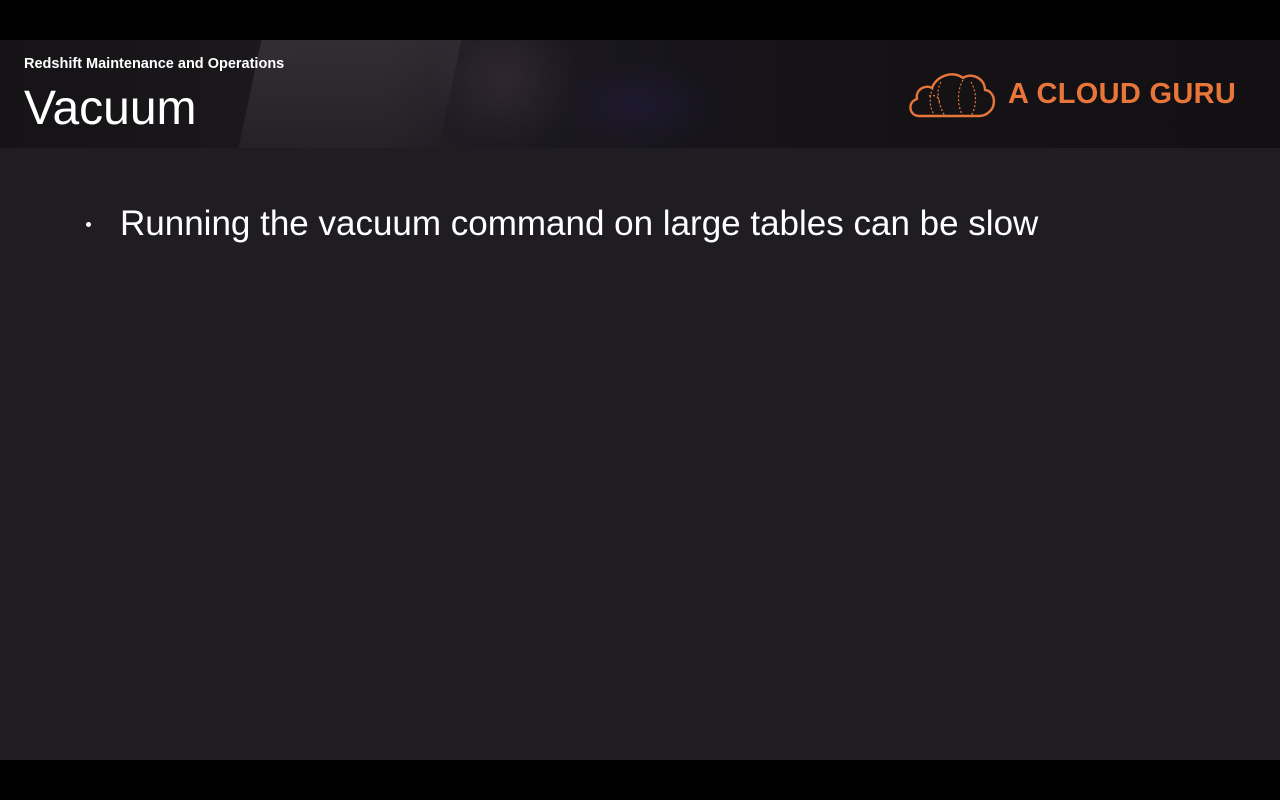 This screenshot has width=1280, height=800. I want to click on header-background-photo-shade, so click(505, 94).